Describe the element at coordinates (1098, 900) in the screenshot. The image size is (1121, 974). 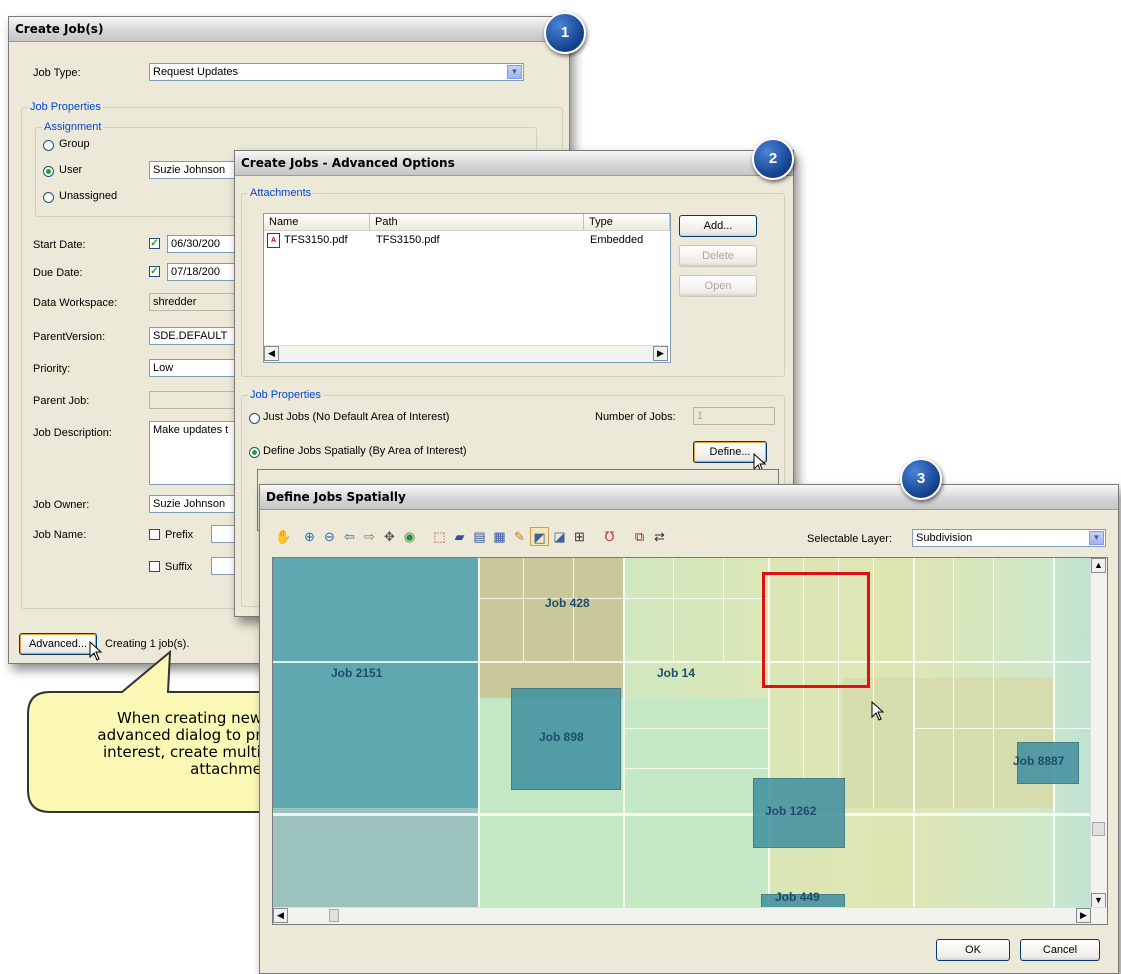
I see `scroll-down-icon: ▼` at that location.